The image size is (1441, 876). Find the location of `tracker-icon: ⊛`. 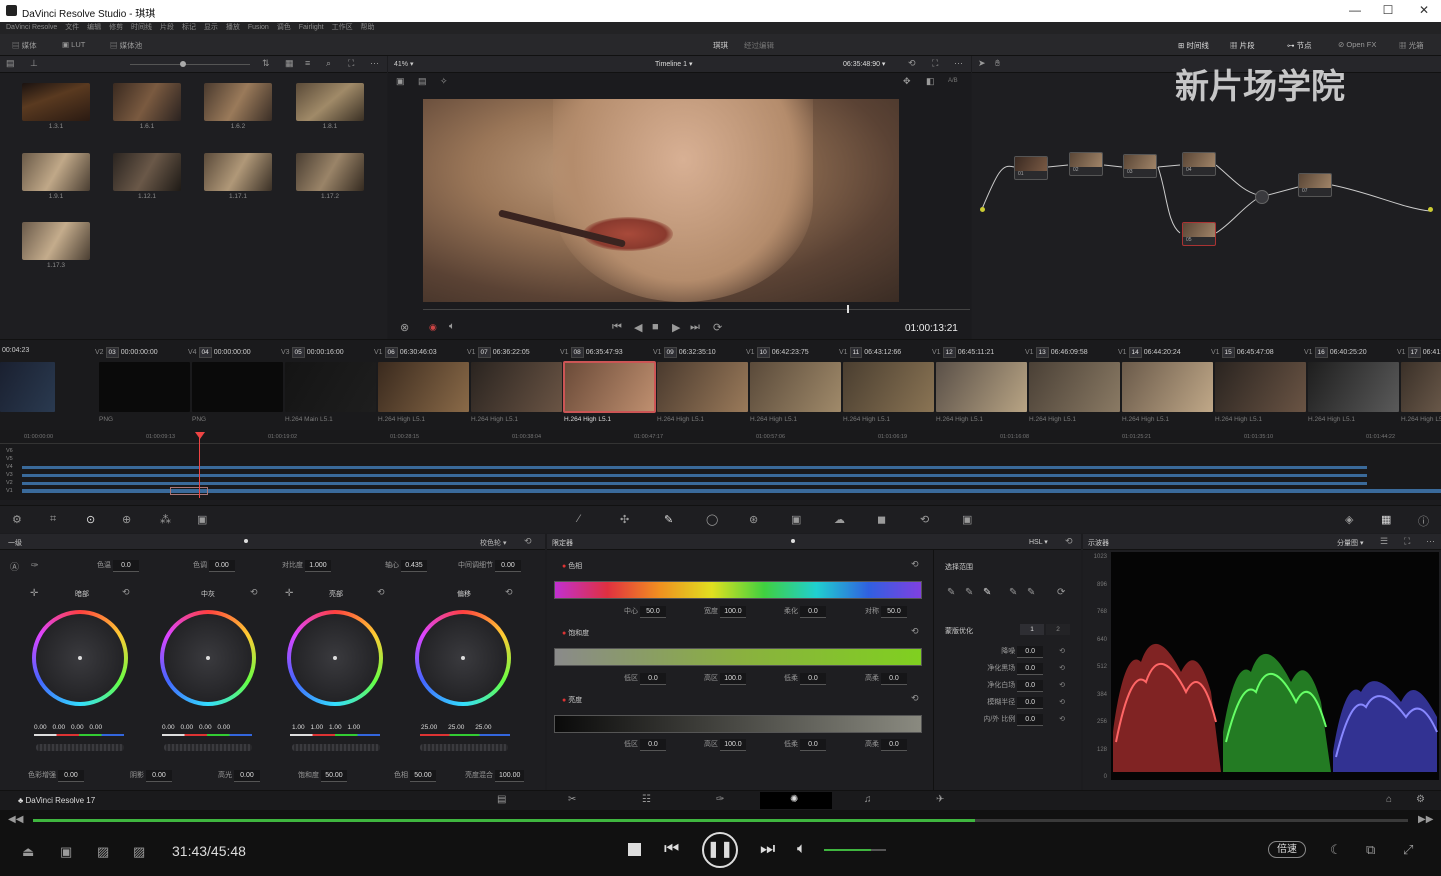

tracker-icon: ⊛ is located at coordinates (753, 519).